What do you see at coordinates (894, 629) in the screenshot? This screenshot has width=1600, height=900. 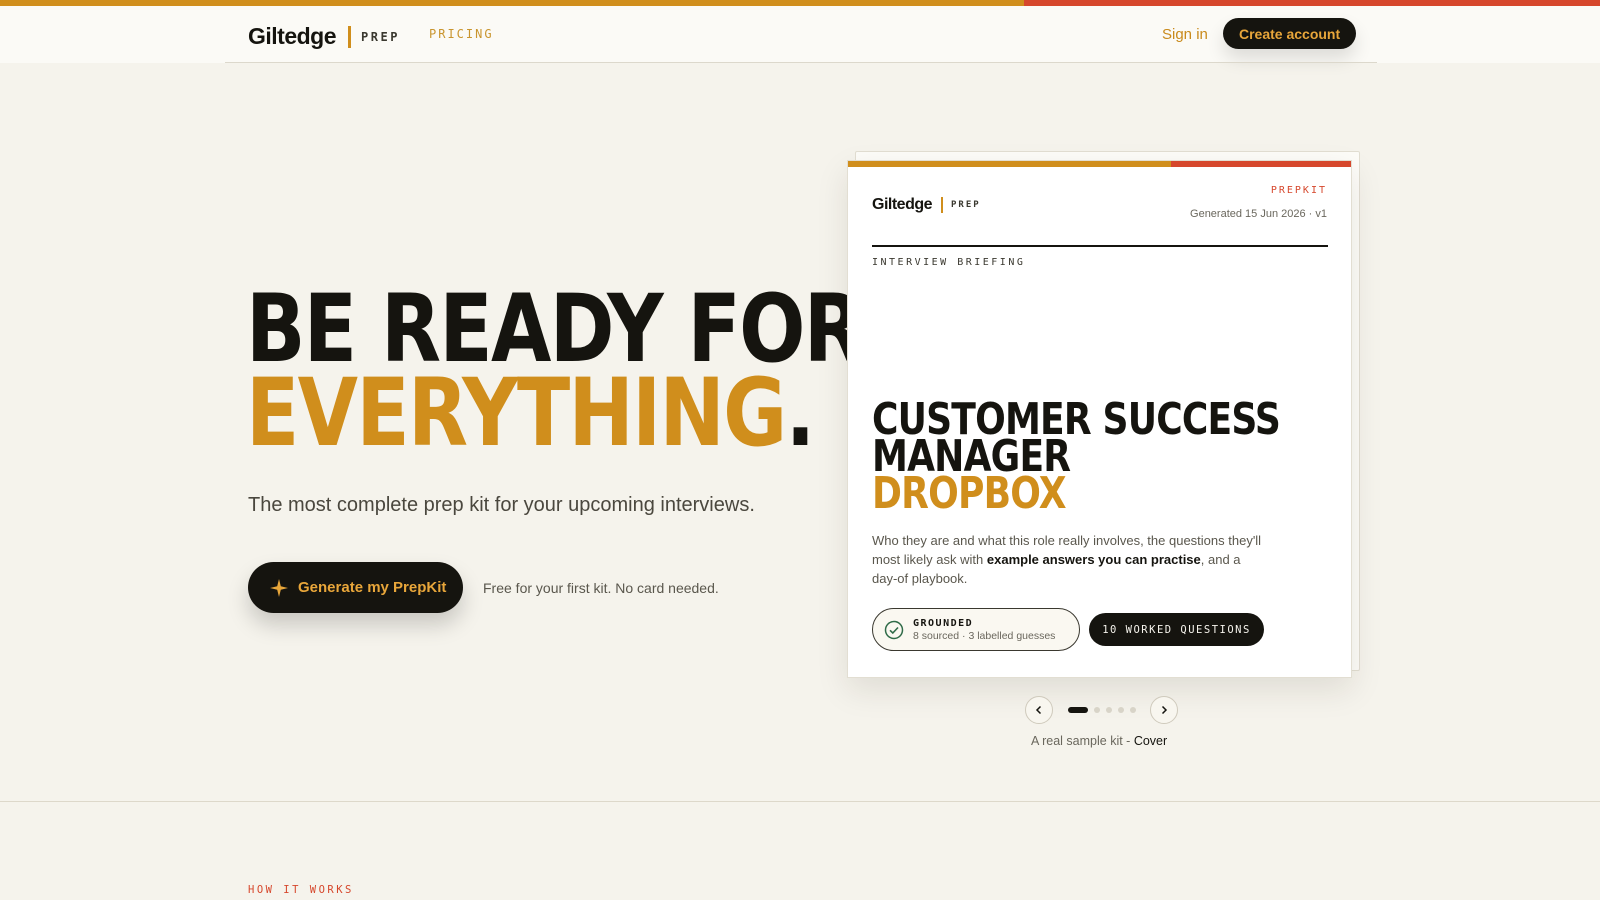 I see `check-circle-icon` at bounding box center [894, 629].